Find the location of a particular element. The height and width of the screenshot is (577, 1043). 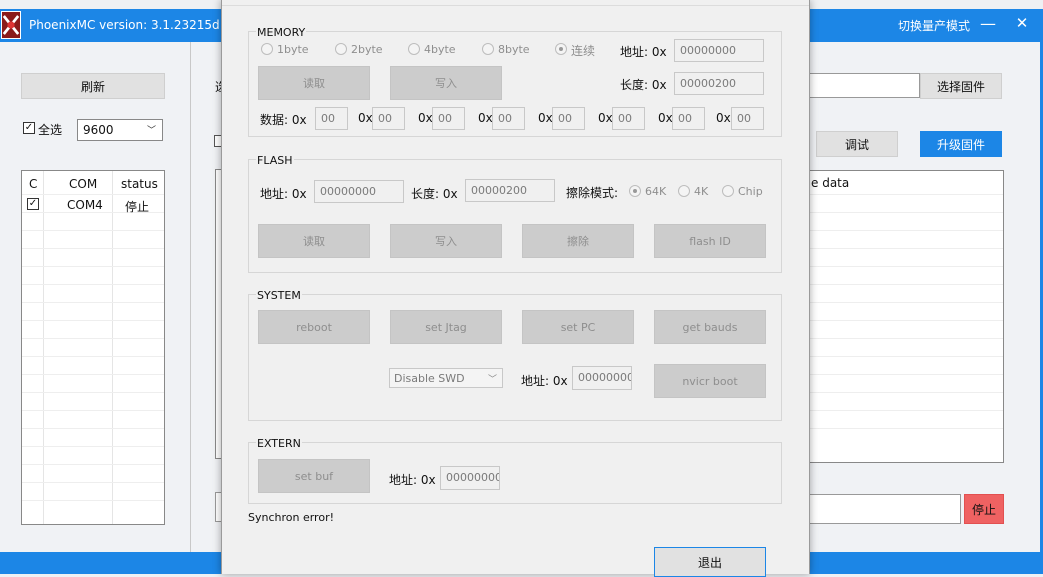

window-title: PhoenixMC version: 3.1.23215d is located at coordinates (124, 25).